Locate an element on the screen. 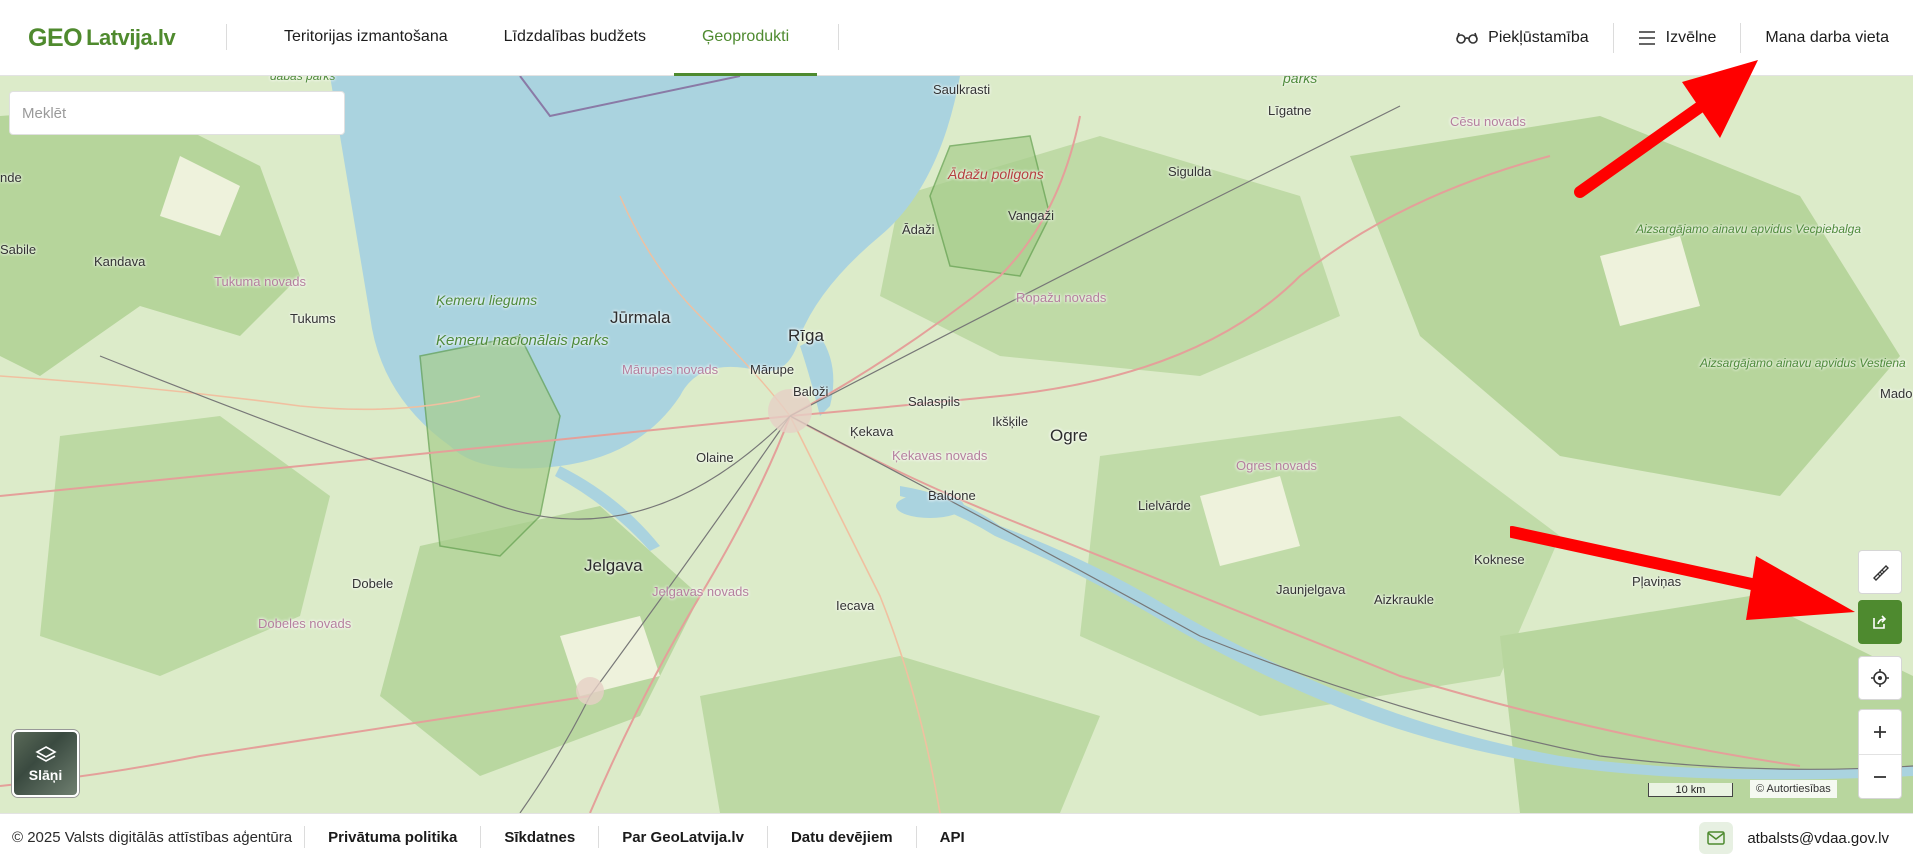  locate-button is located at coordinates (1880, 678).